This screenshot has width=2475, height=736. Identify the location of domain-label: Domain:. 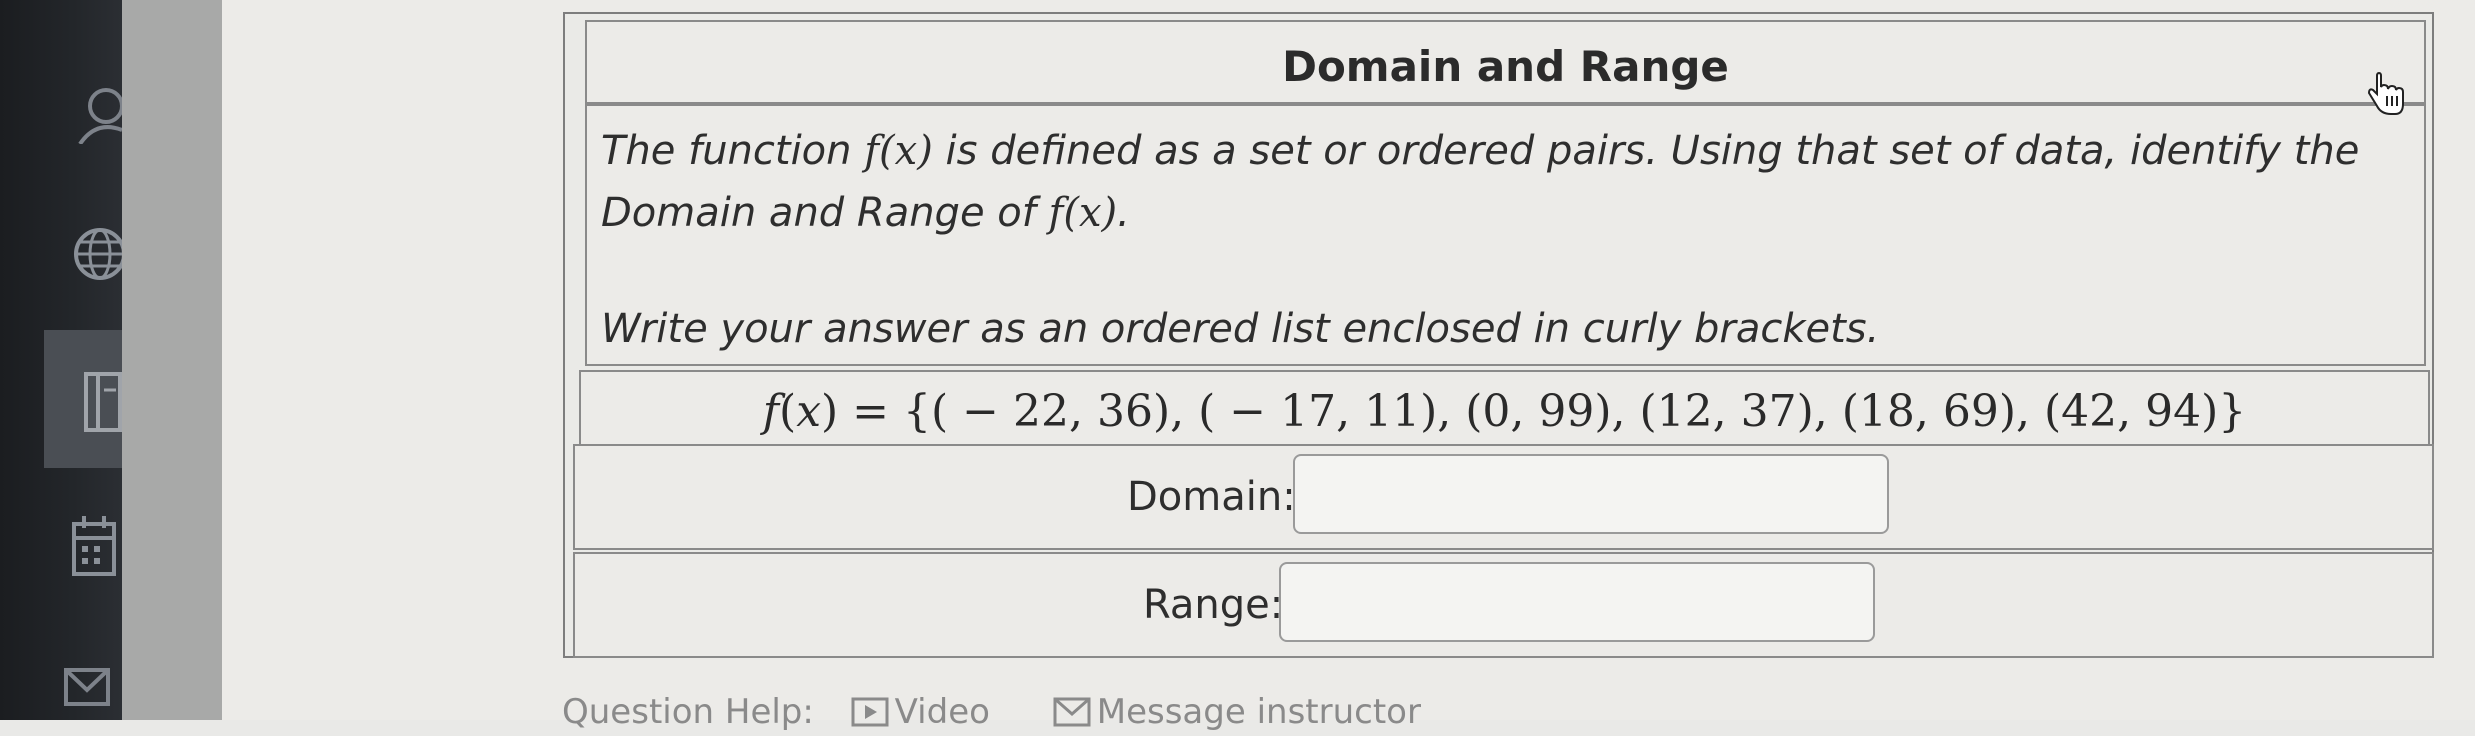
(1211, 497).